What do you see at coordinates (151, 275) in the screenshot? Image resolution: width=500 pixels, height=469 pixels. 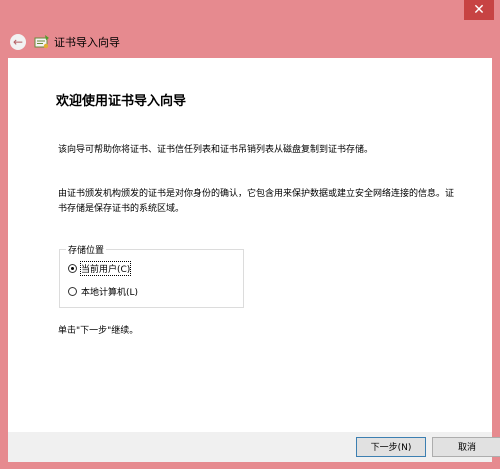 I see `storage-location-group: 存储位置 当前用户(C) 本地计算机(L)` at bounding box center [151, 275].